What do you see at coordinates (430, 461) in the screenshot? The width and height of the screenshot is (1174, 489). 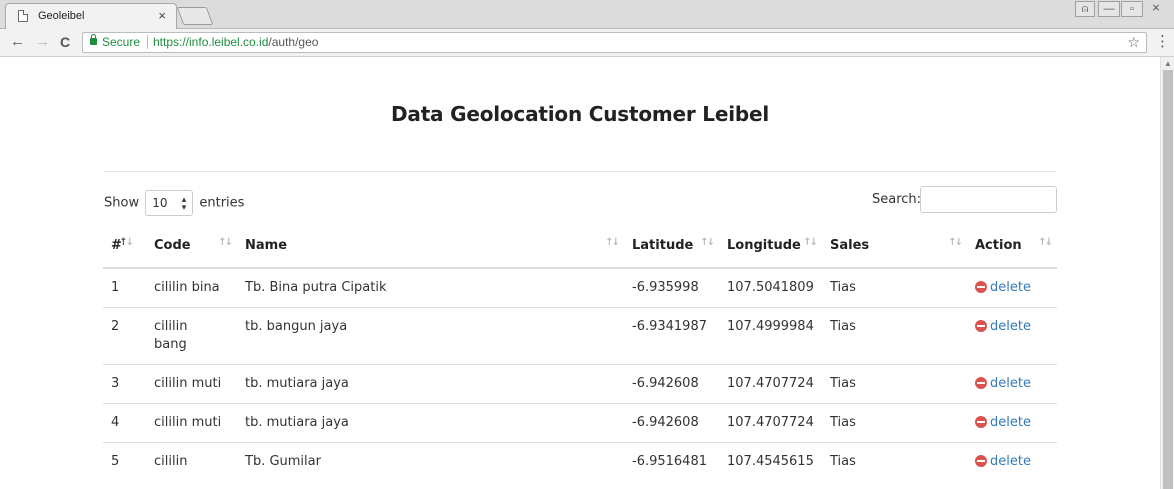 I see `cell-name: Tb. Gumilar` at bounding box center [430, 461].